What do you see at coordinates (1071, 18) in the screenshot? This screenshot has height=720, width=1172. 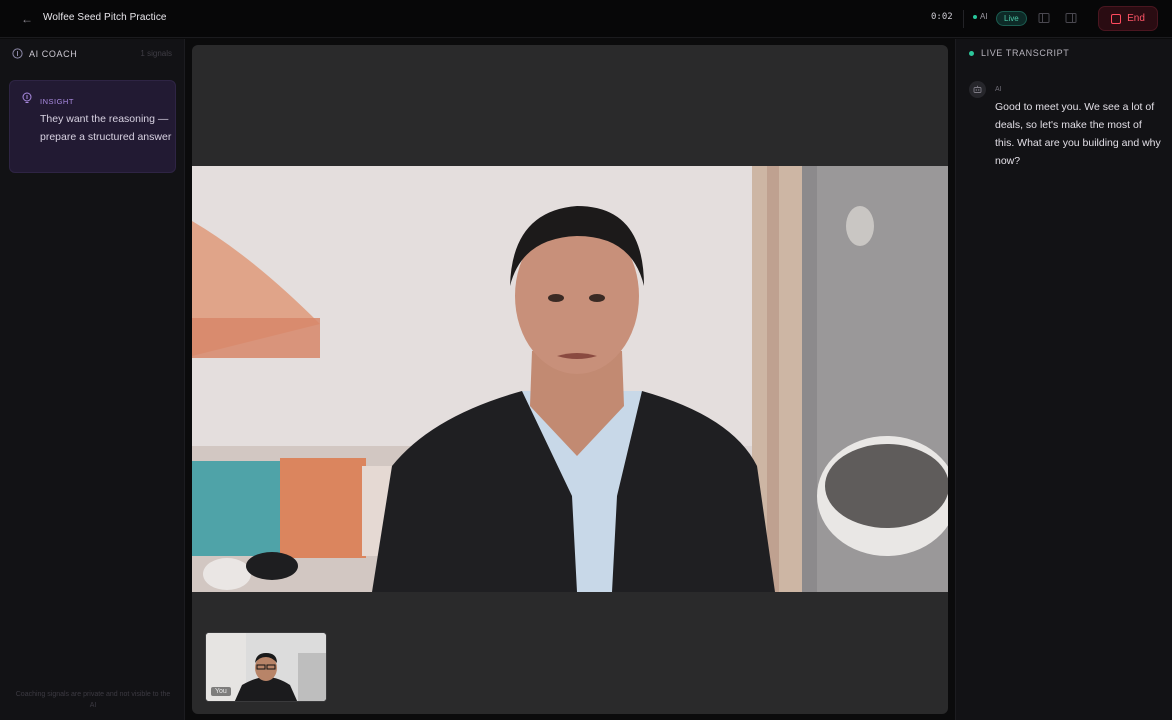 I see `panel-right-icon` at bounding box center [1071, 18].